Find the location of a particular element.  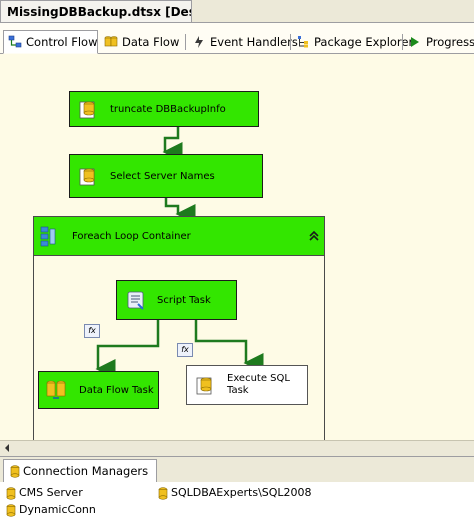

control-flow-icon is located at coordinates (15, 41).